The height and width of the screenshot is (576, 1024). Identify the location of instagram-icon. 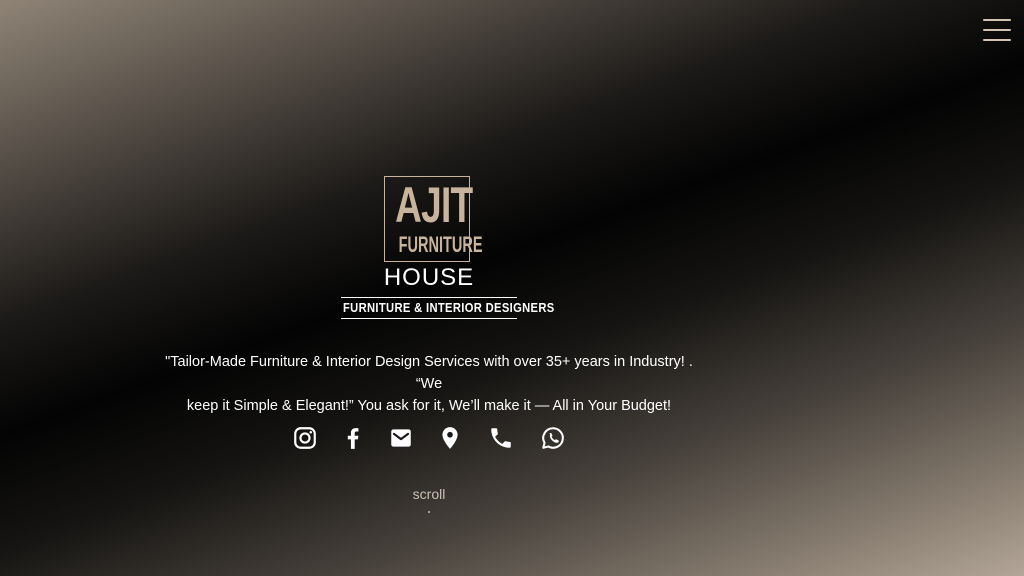
(305, 438).